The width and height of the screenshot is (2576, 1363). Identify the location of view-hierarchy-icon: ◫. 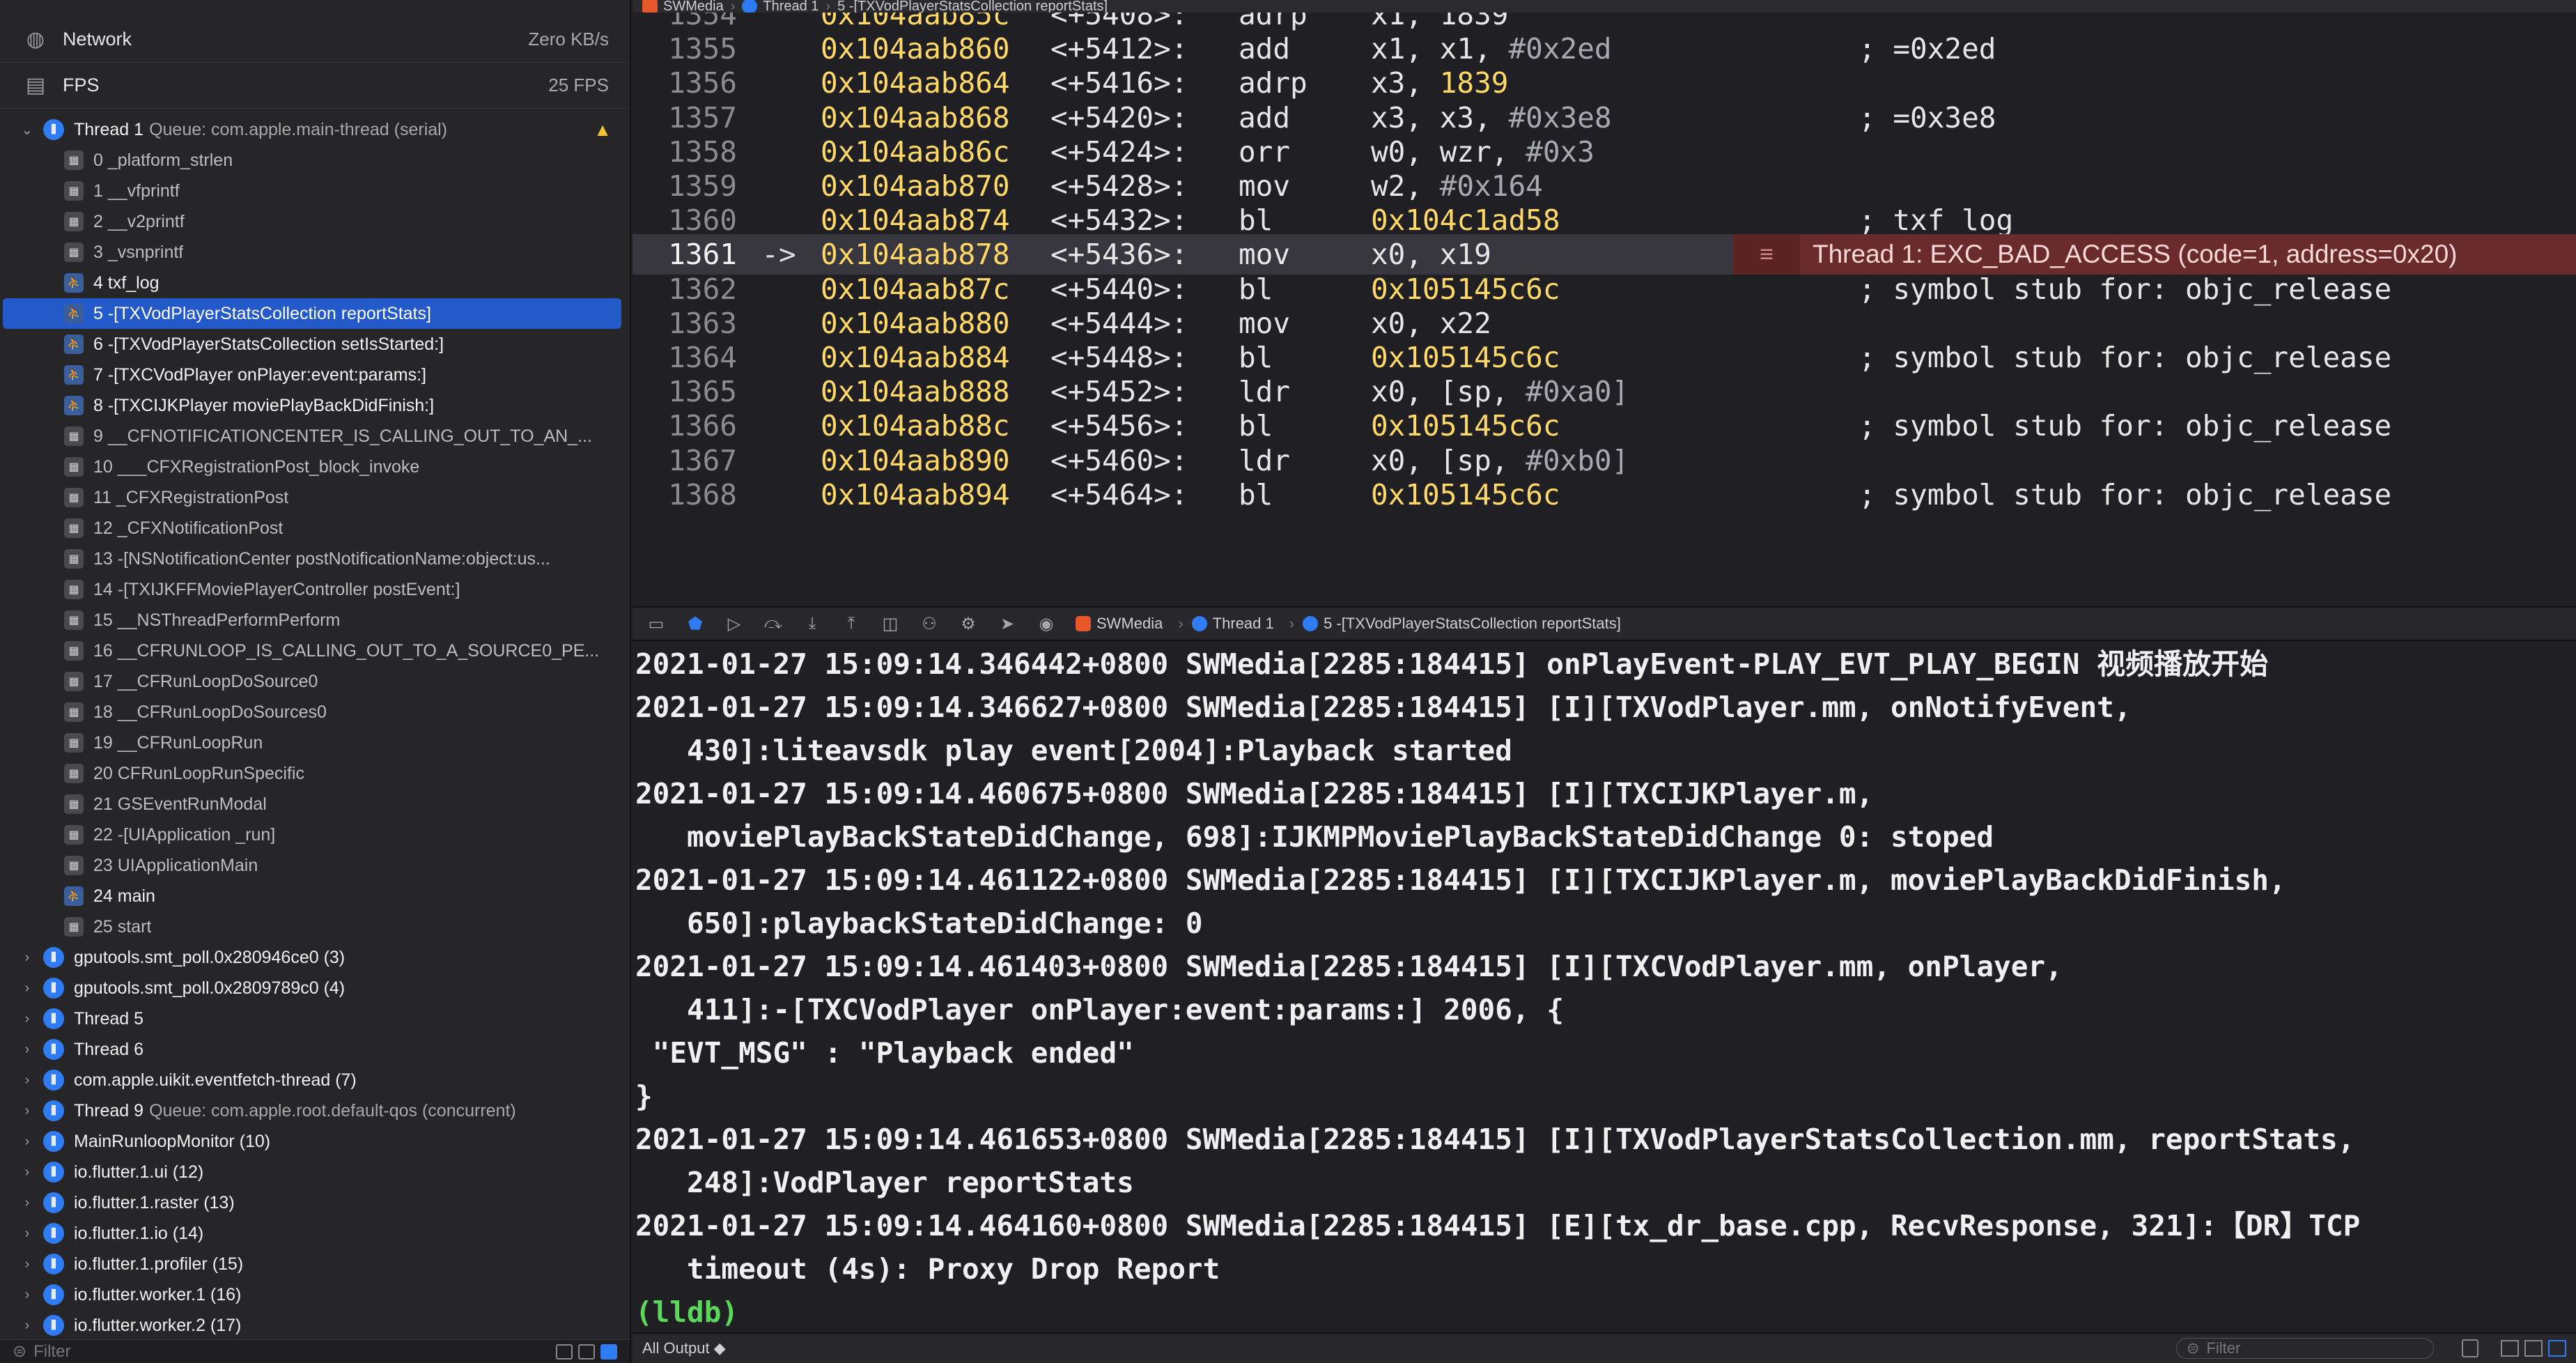
(890, 624).